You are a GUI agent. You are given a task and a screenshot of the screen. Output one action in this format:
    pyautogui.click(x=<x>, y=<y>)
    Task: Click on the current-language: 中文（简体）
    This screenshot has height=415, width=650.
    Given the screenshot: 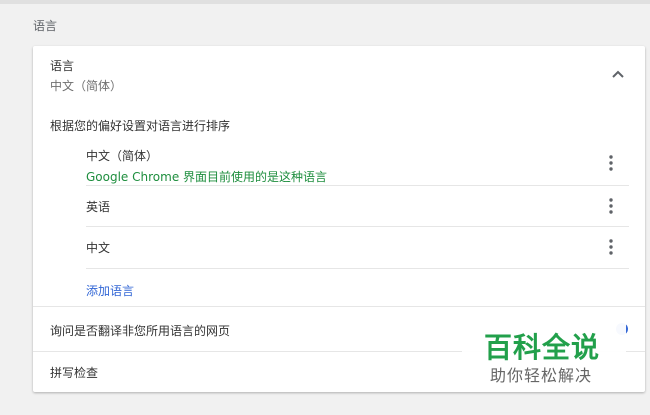 What is the action you would take?
    pyautogui.click(x=86, y=86)
    